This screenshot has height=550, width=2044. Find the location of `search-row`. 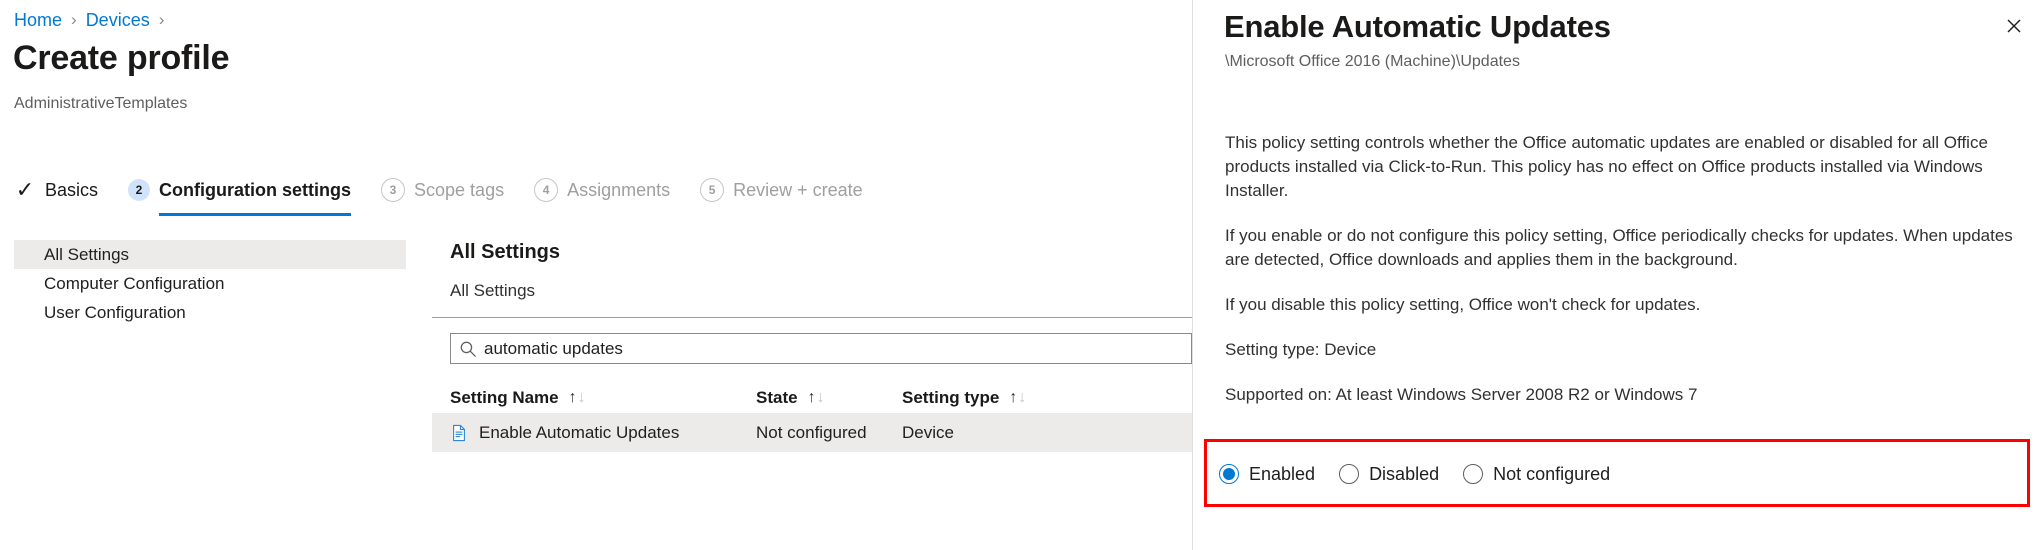

search-row is located at coordinates (812, 348).